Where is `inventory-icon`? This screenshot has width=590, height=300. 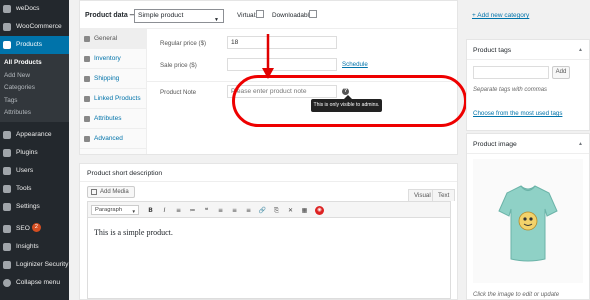 inventory-icon is located at coordinates (87, 59).